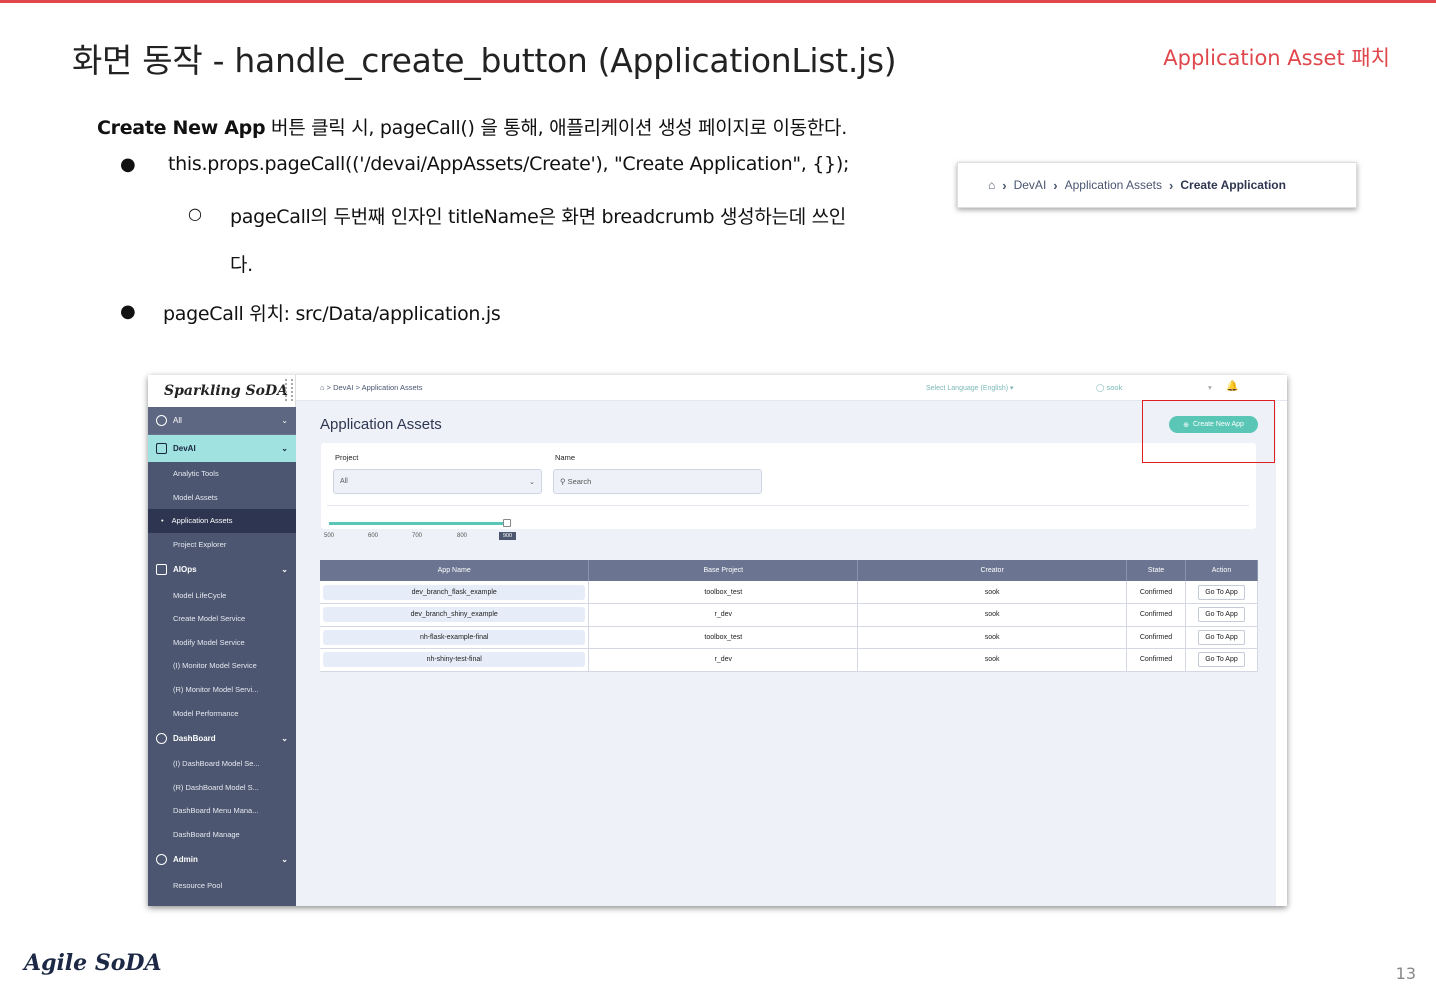 This screenshot has width=1436, height=988. I want to click on app-name: nh-flask-example-final, so click(454, 637).